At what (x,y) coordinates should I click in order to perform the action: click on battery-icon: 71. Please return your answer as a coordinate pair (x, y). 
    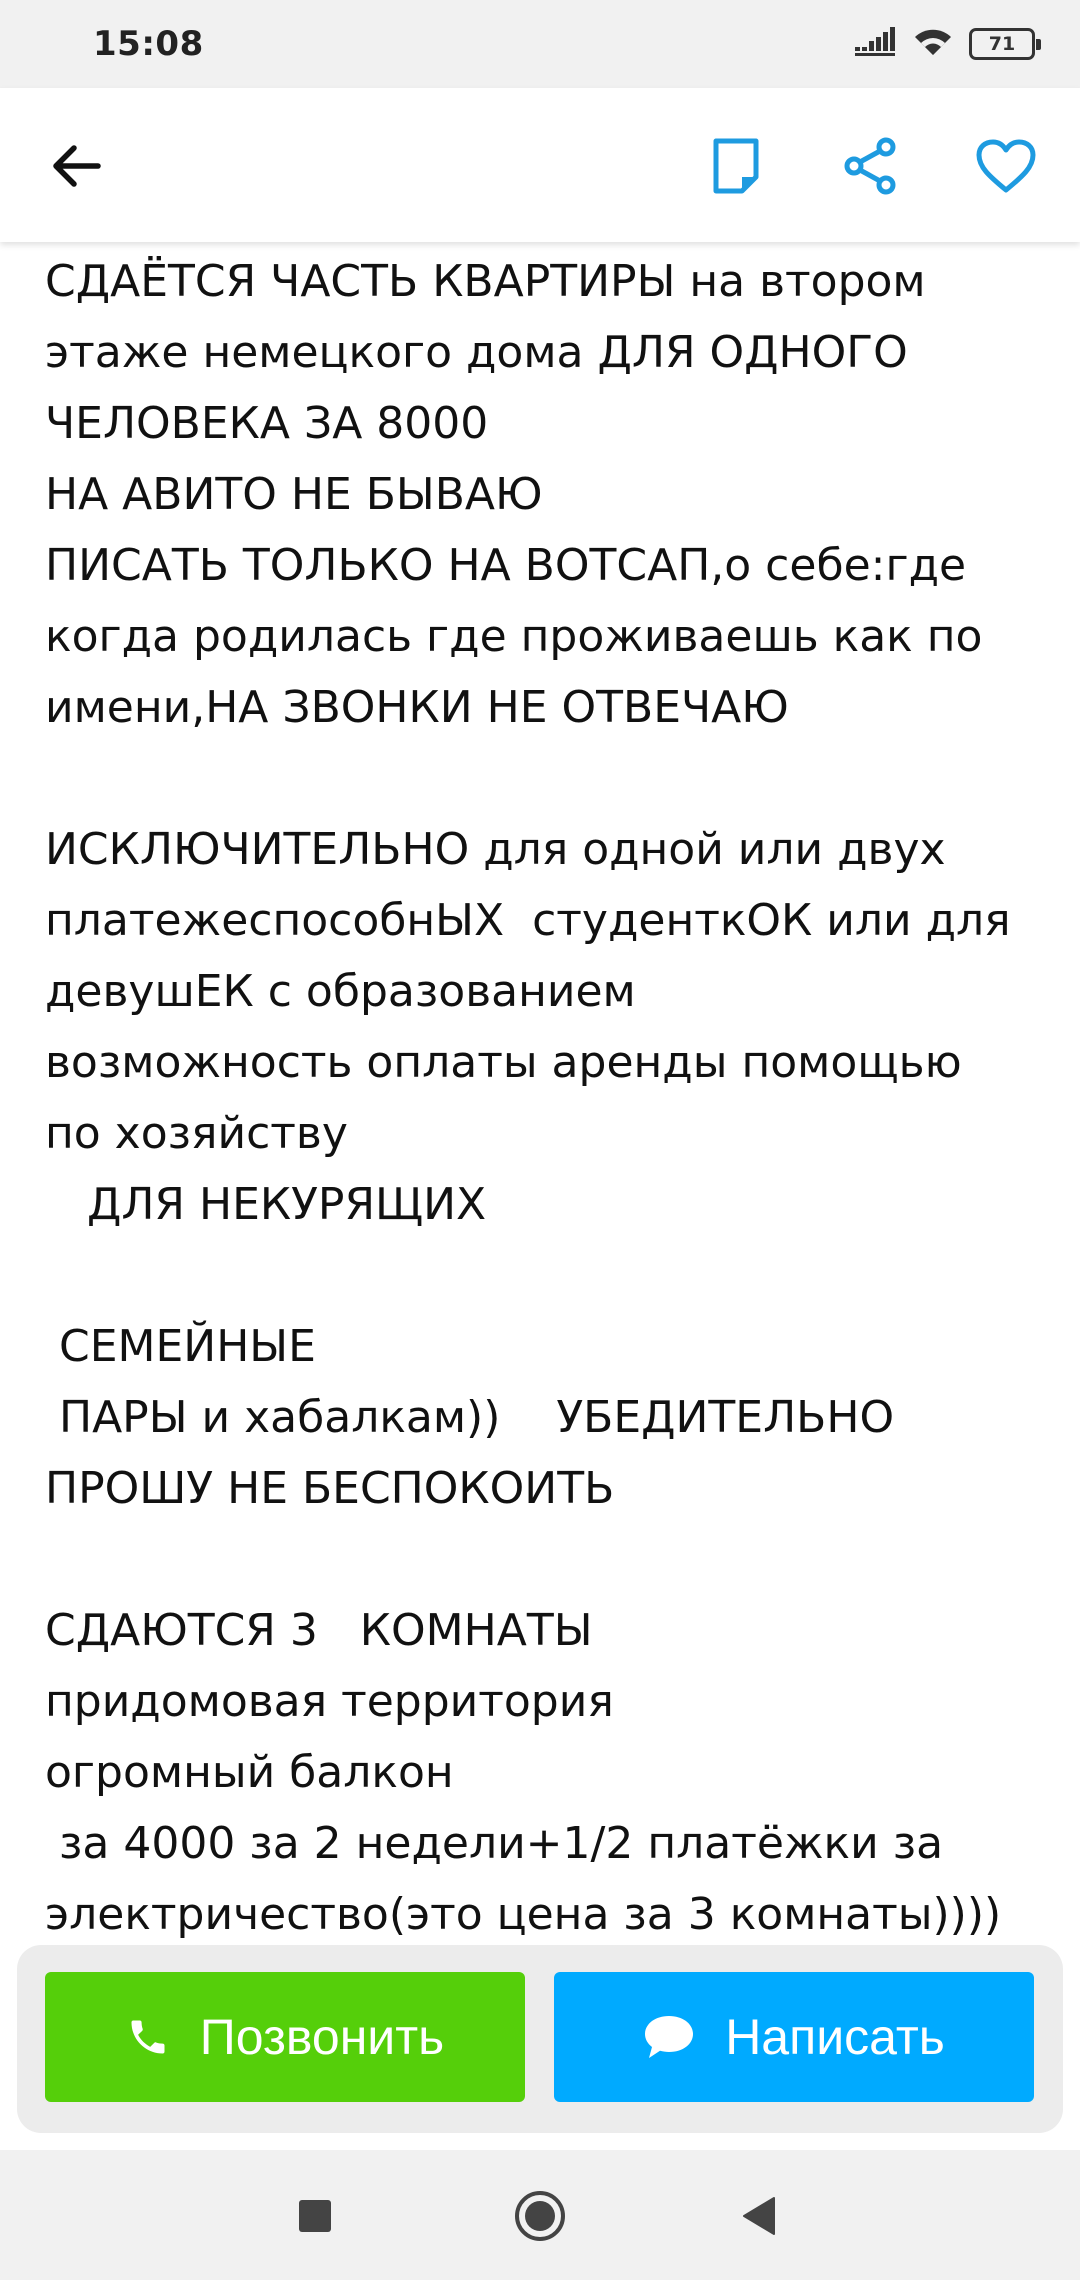
    Looking at the image, I should click on (1005, 44).